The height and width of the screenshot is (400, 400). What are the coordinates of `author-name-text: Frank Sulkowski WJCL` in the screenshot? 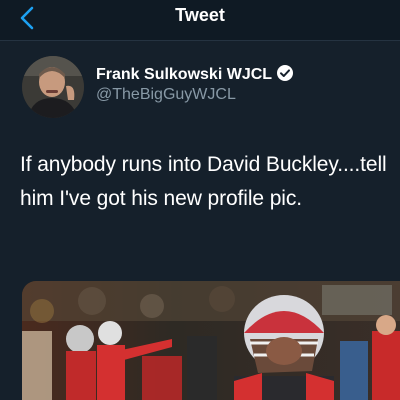 It's located at (184, 74).